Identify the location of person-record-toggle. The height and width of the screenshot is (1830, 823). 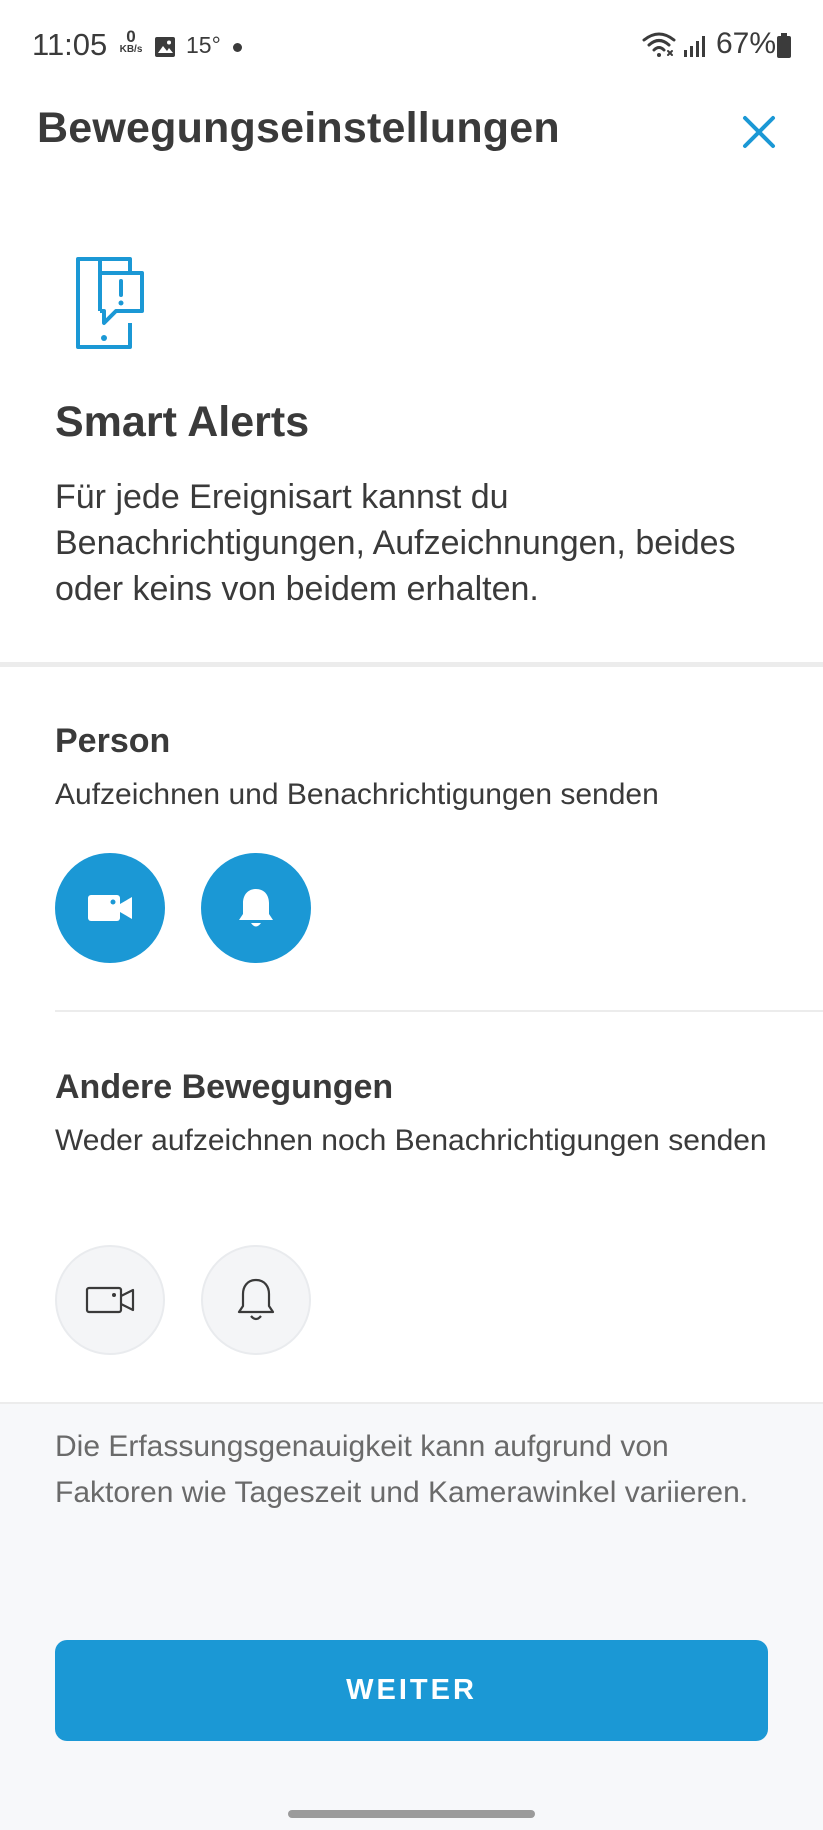
(110, 908).